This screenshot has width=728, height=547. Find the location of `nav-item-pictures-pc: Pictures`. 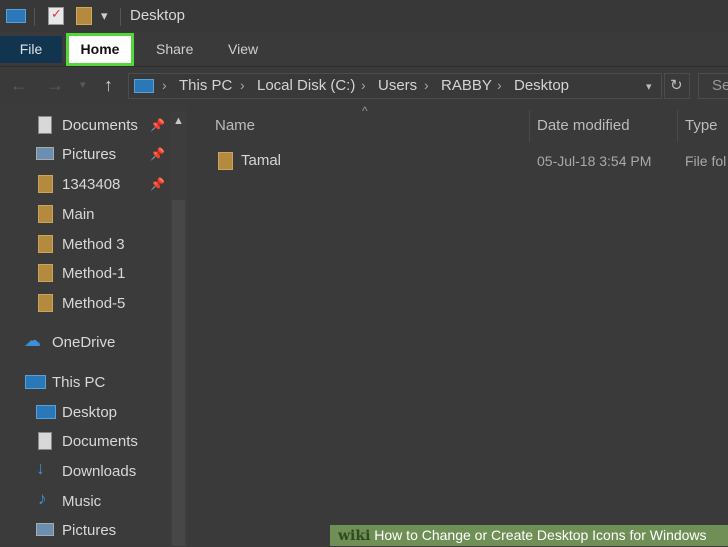

nav-item-pictures-pc: Pictures is located at coordinates (85, 531).